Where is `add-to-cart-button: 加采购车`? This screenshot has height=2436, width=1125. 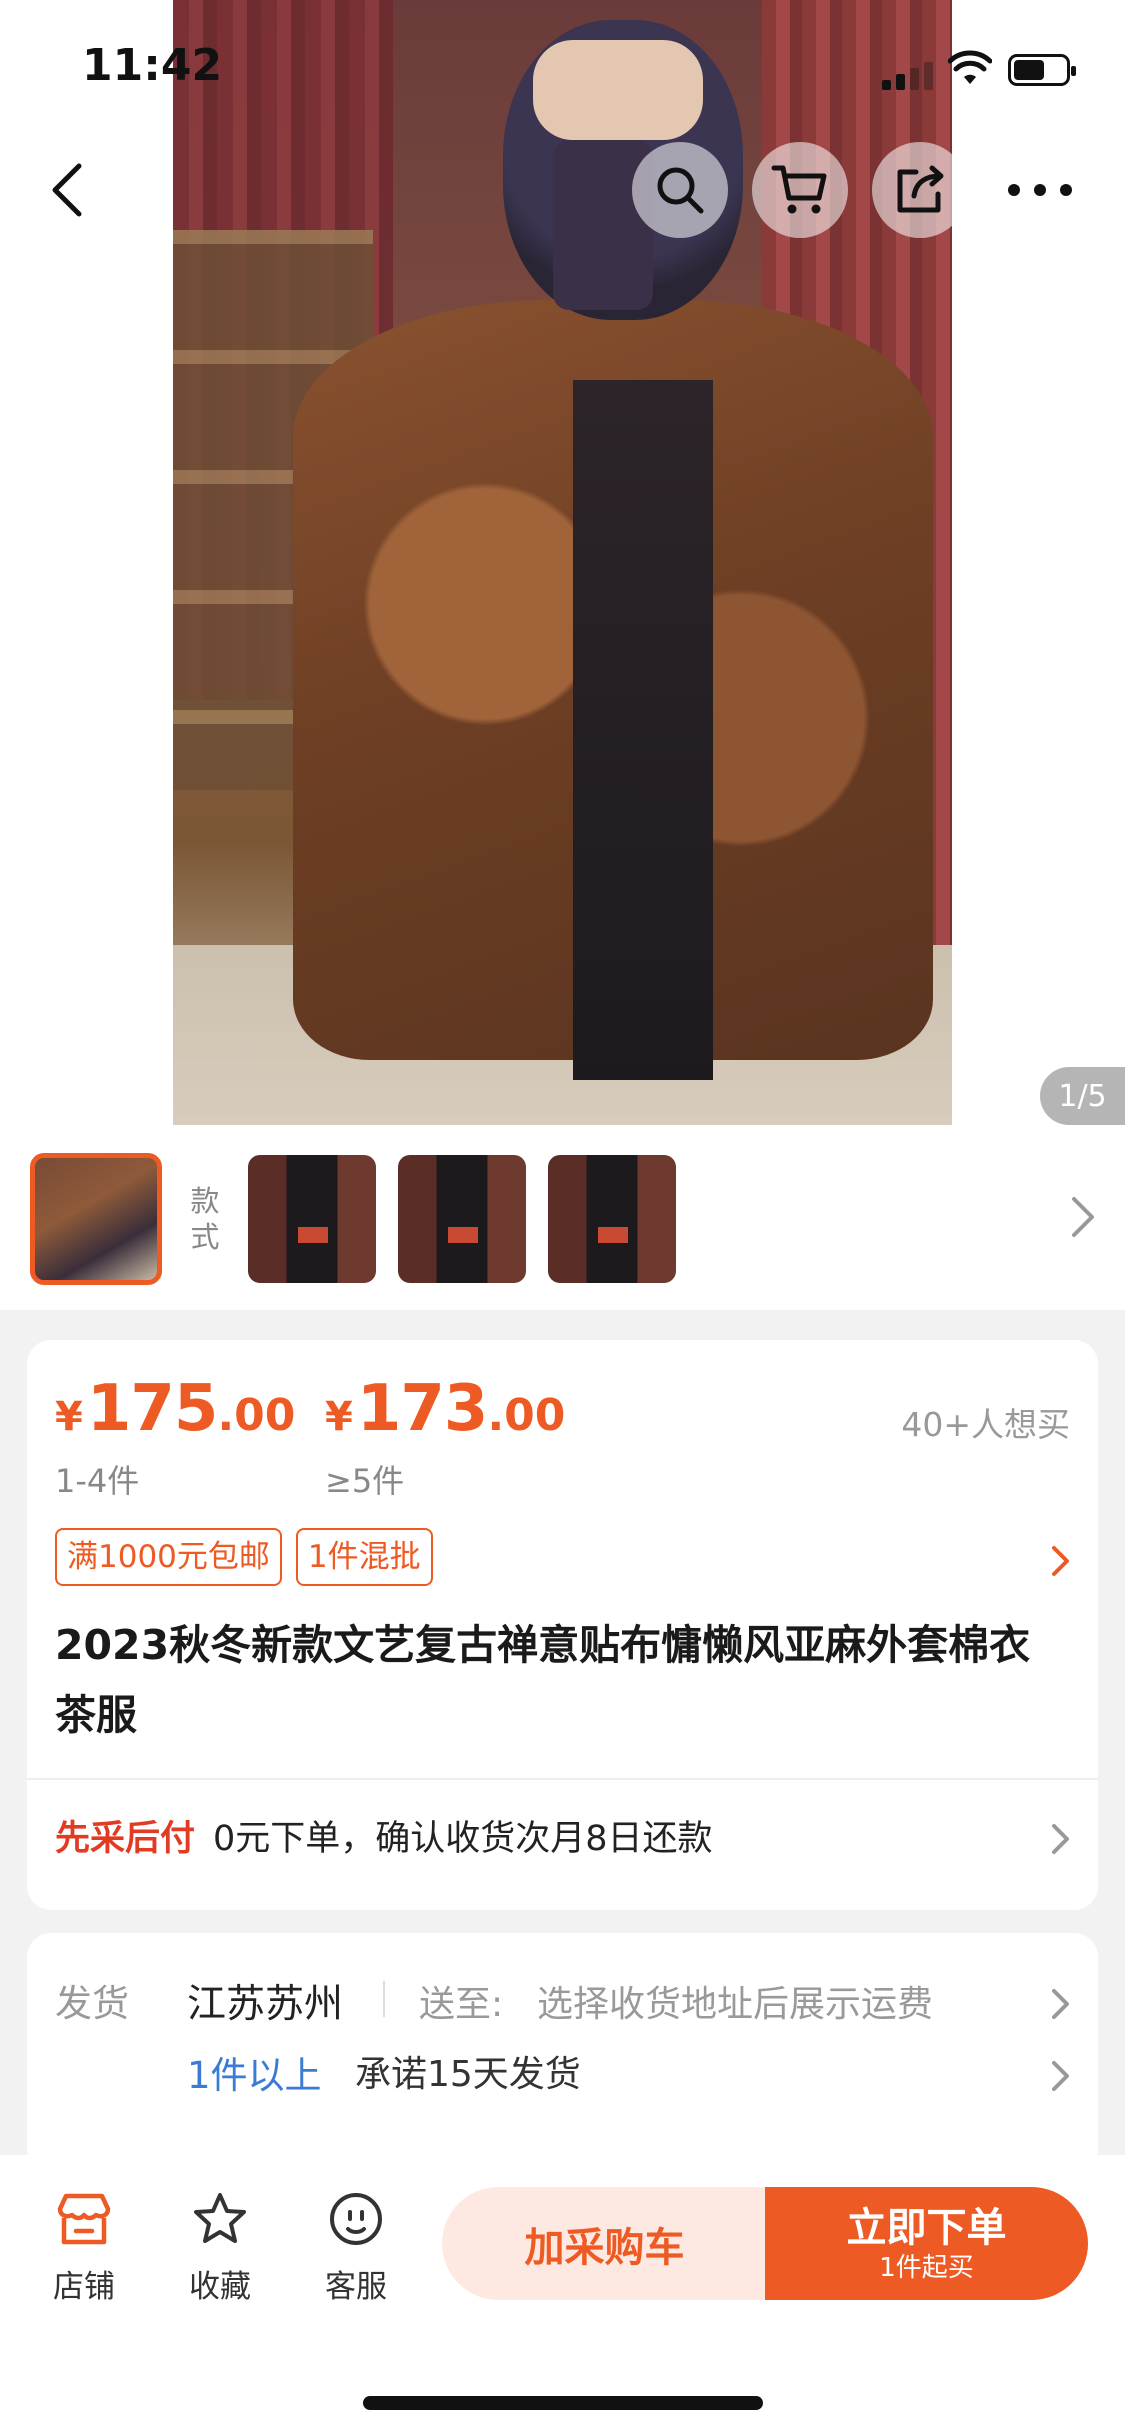 add-to-cart-button: 加采购车 is located at coordinates (604, 2243).